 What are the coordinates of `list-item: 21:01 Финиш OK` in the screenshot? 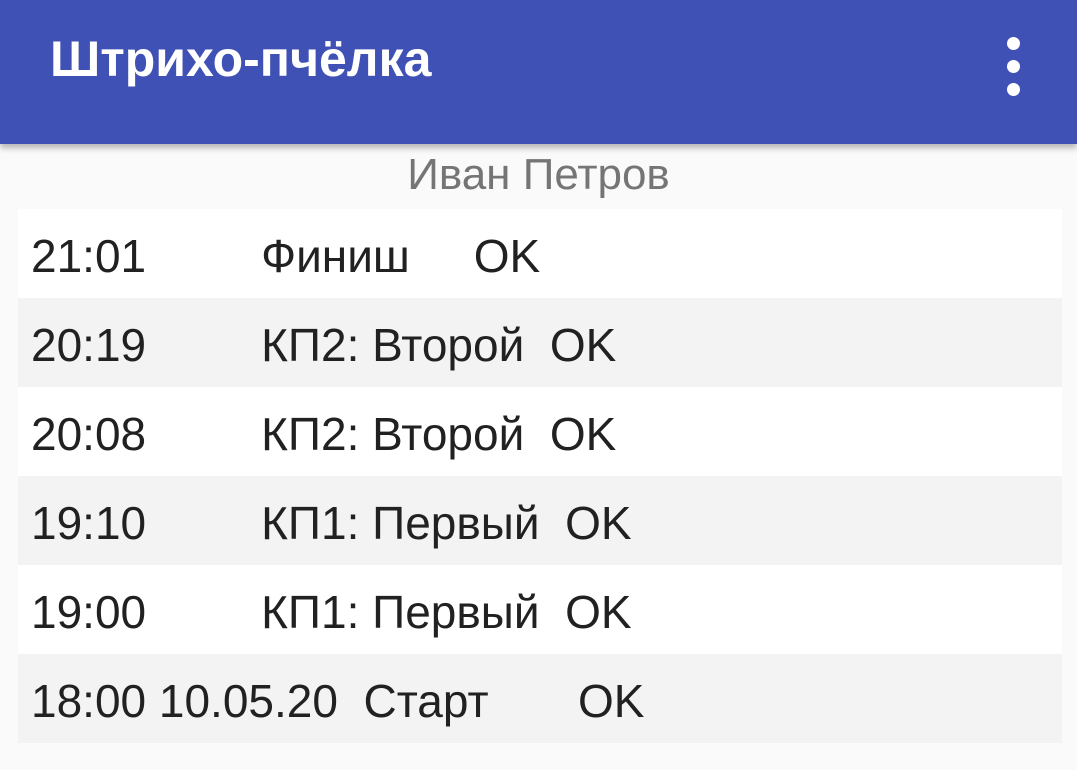 It's located at (540, 253).